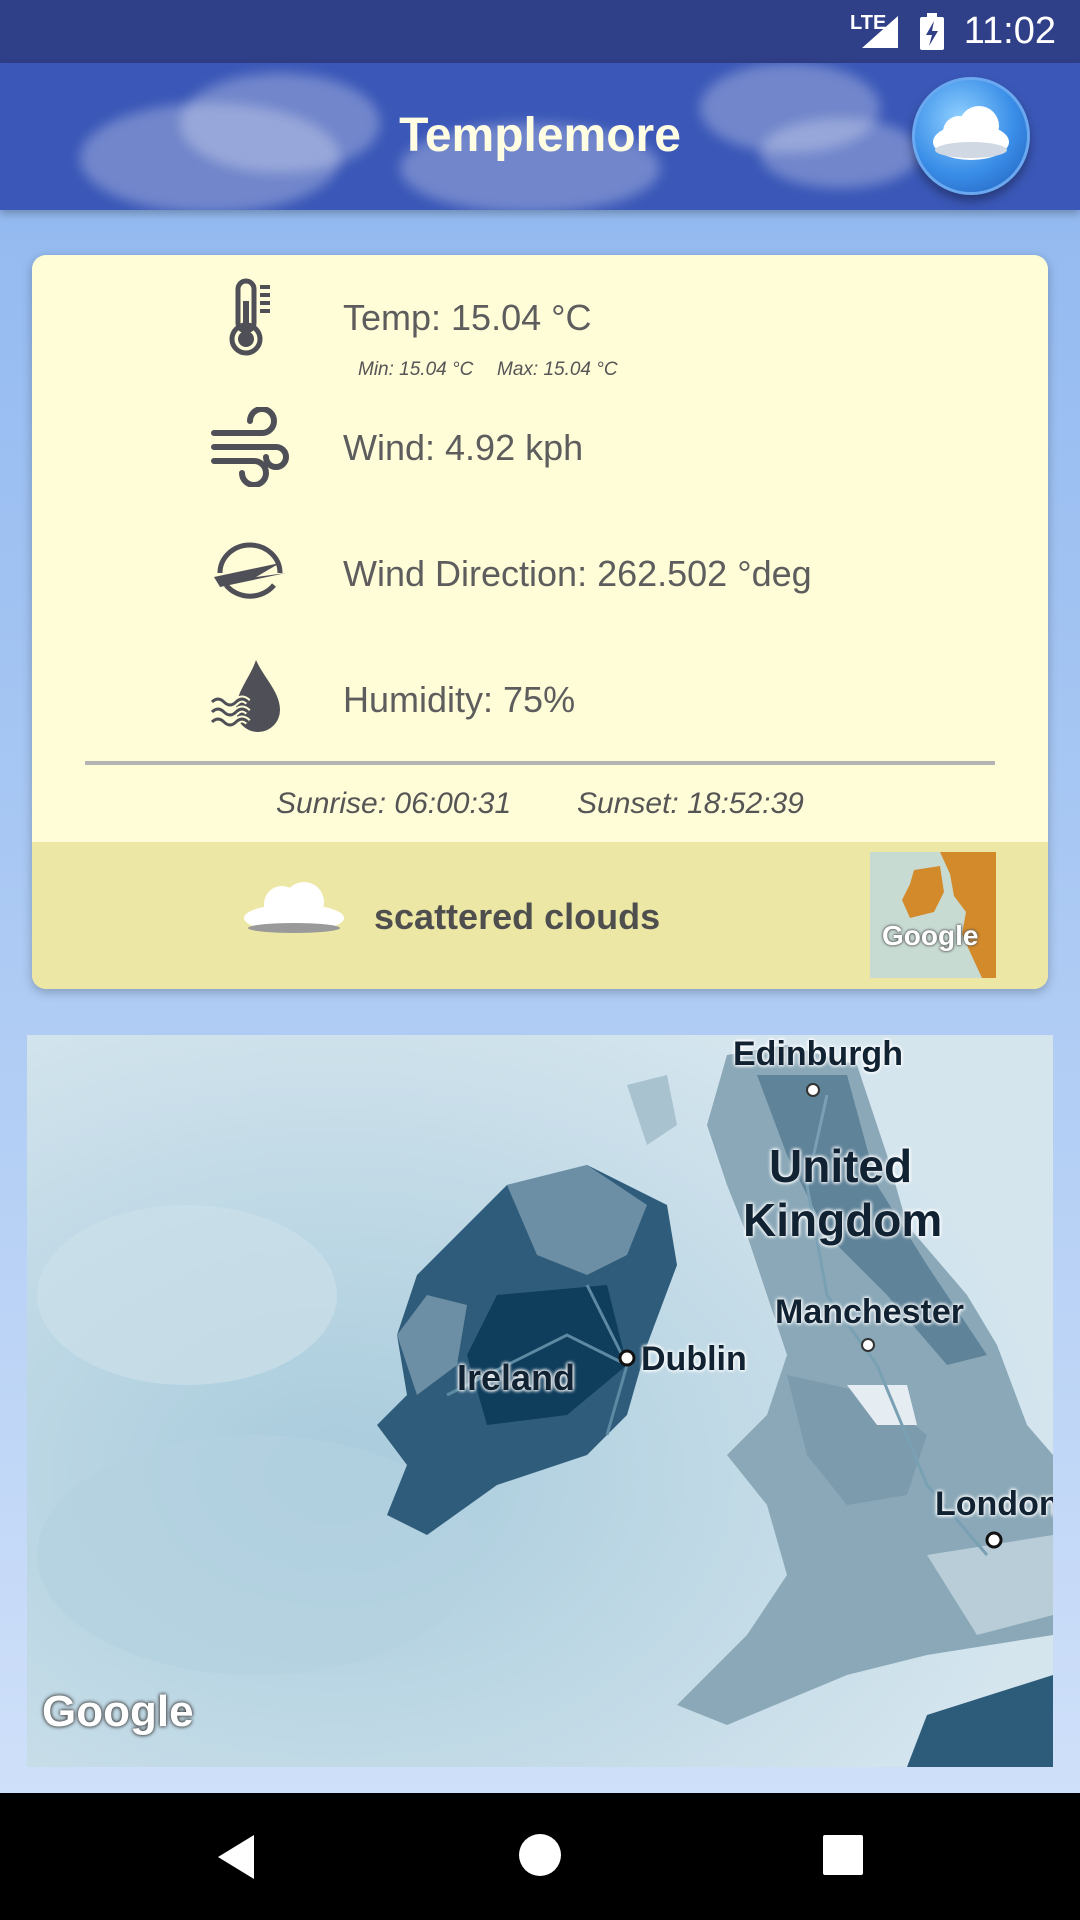  Describe the element at coordinates (250, 447) in the screenshot. I see `wind-icon` at that location.